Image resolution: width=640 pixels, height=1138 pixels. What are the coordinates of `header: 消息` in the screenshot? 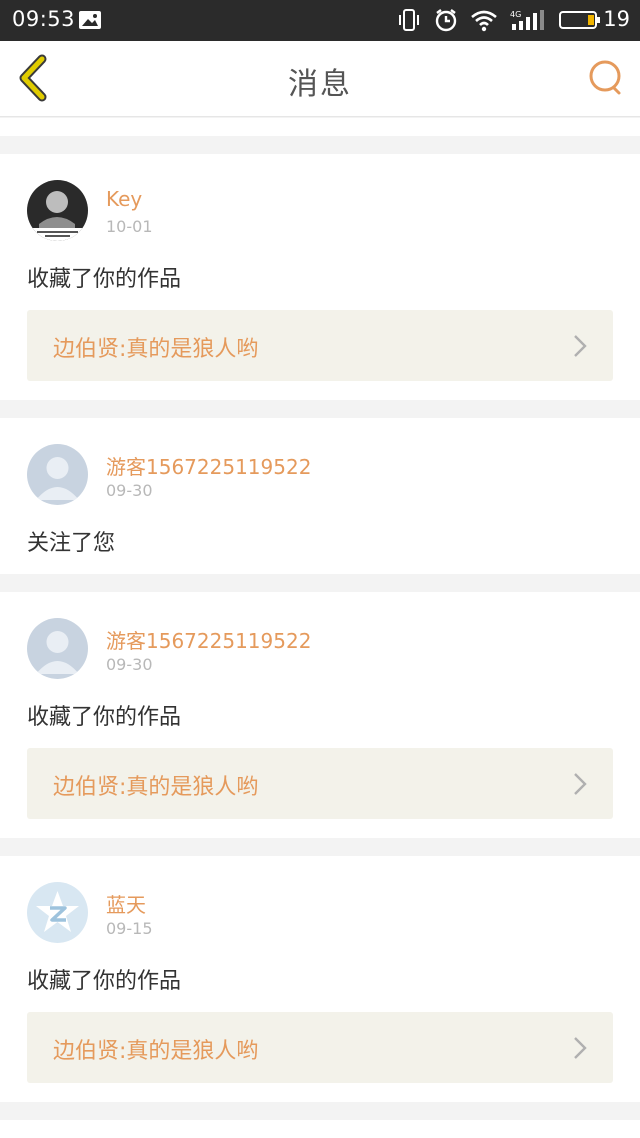 It's located at (320, 79).